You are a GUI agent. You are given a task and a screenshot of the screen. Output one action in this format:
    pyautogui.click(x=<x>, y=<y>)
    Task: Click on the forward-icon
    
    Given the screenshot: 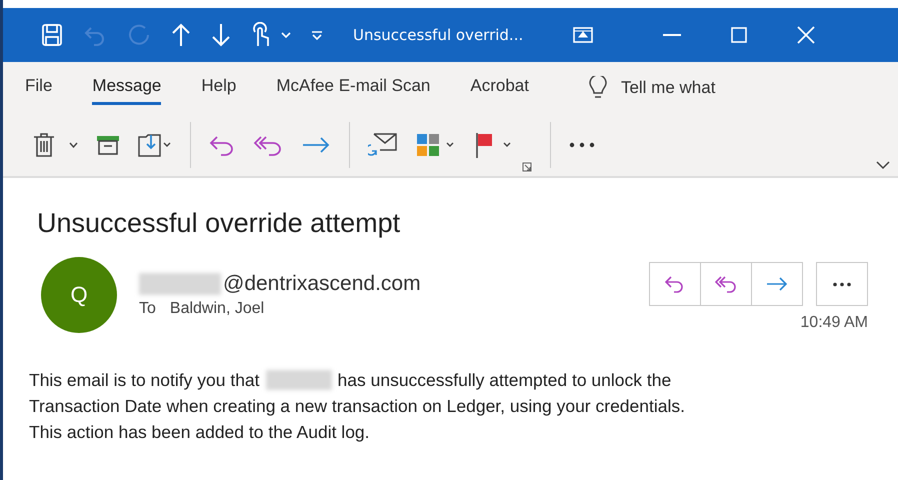 What is the action you would take?
    pyautogui.click(x=777, y=284)
    